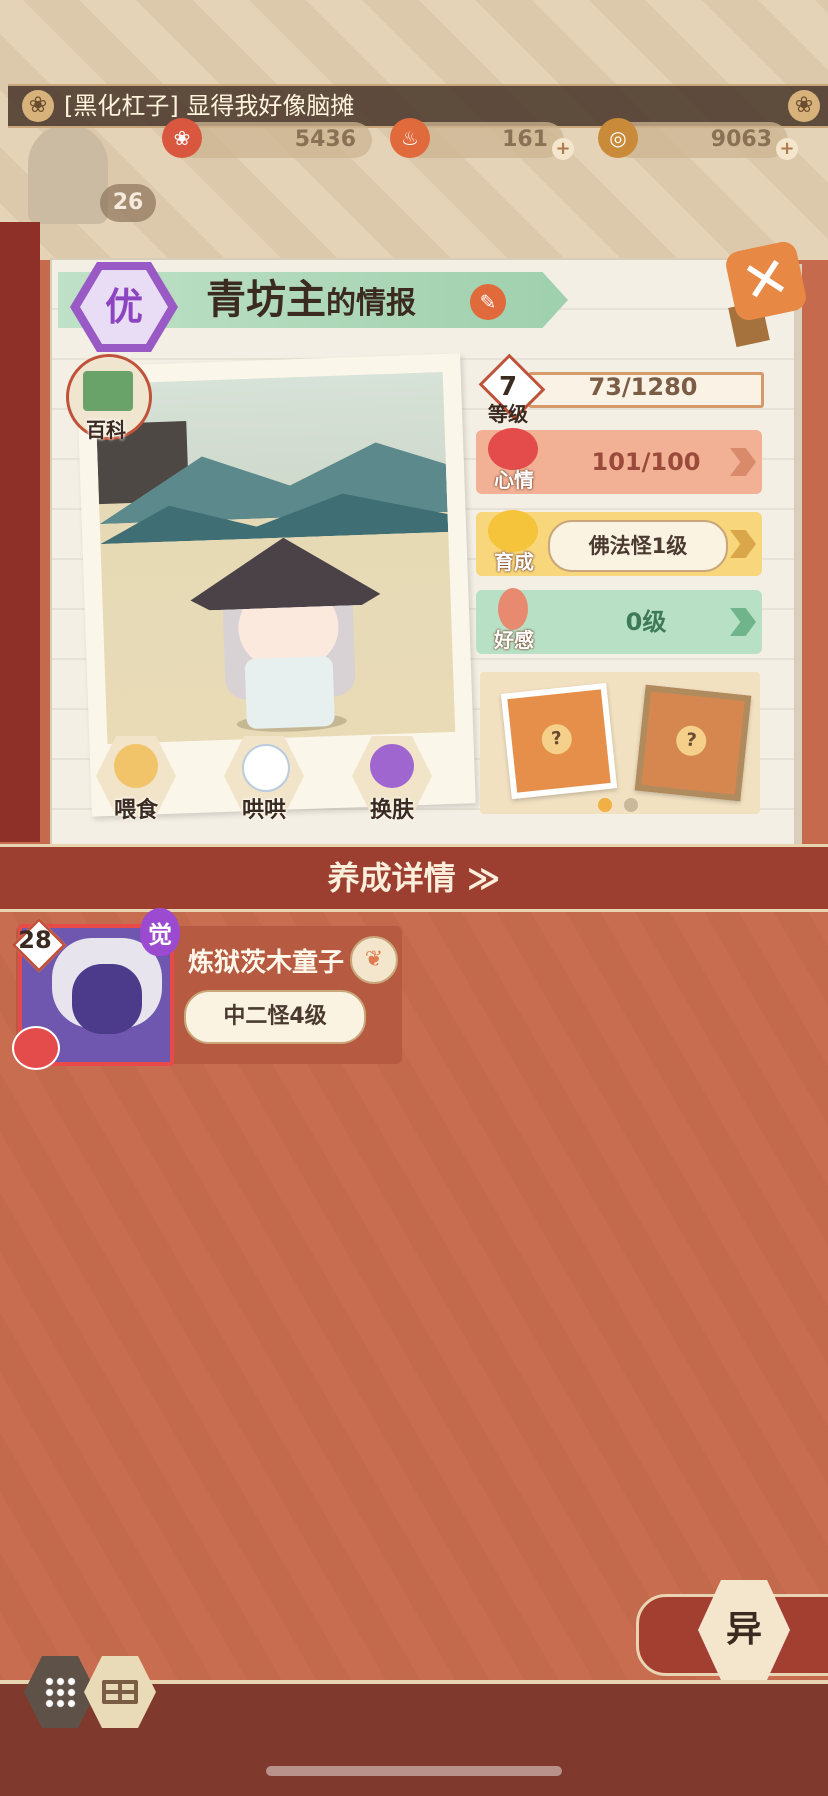 The width and height of the screenshot is (828, 1796). Describe the element at coordinates (160, 932) in the screenshot. I see `awakened-badge: 觉` at that location.